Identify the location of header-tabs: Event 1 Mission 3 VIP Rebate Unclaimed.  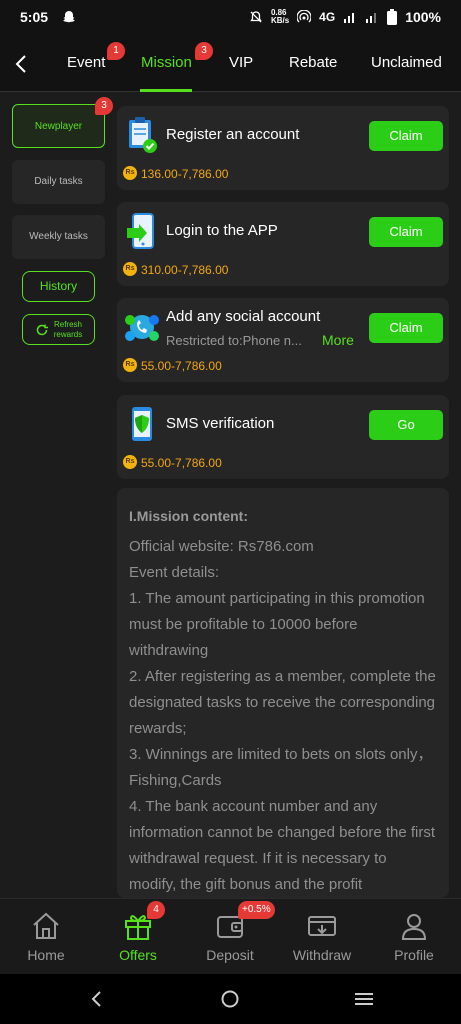
(230, 63).